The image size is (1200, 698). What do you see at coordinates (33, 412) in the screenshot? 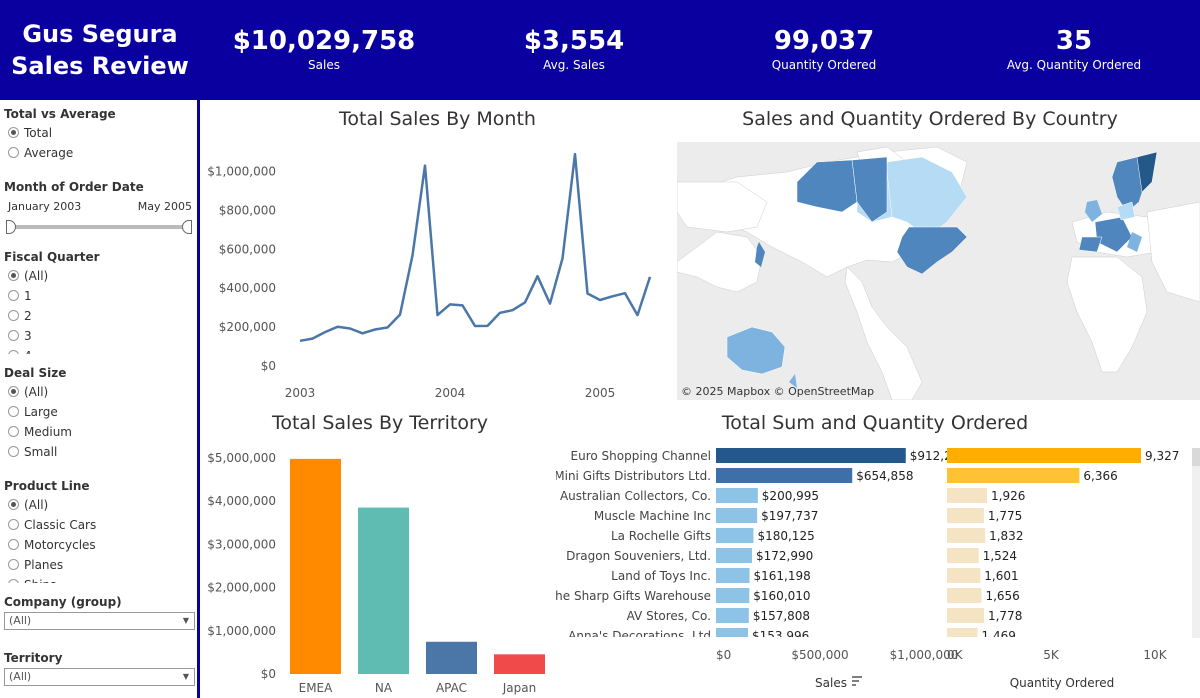
I see `radio-deal-large: Large` at bounding box center [33, 412].